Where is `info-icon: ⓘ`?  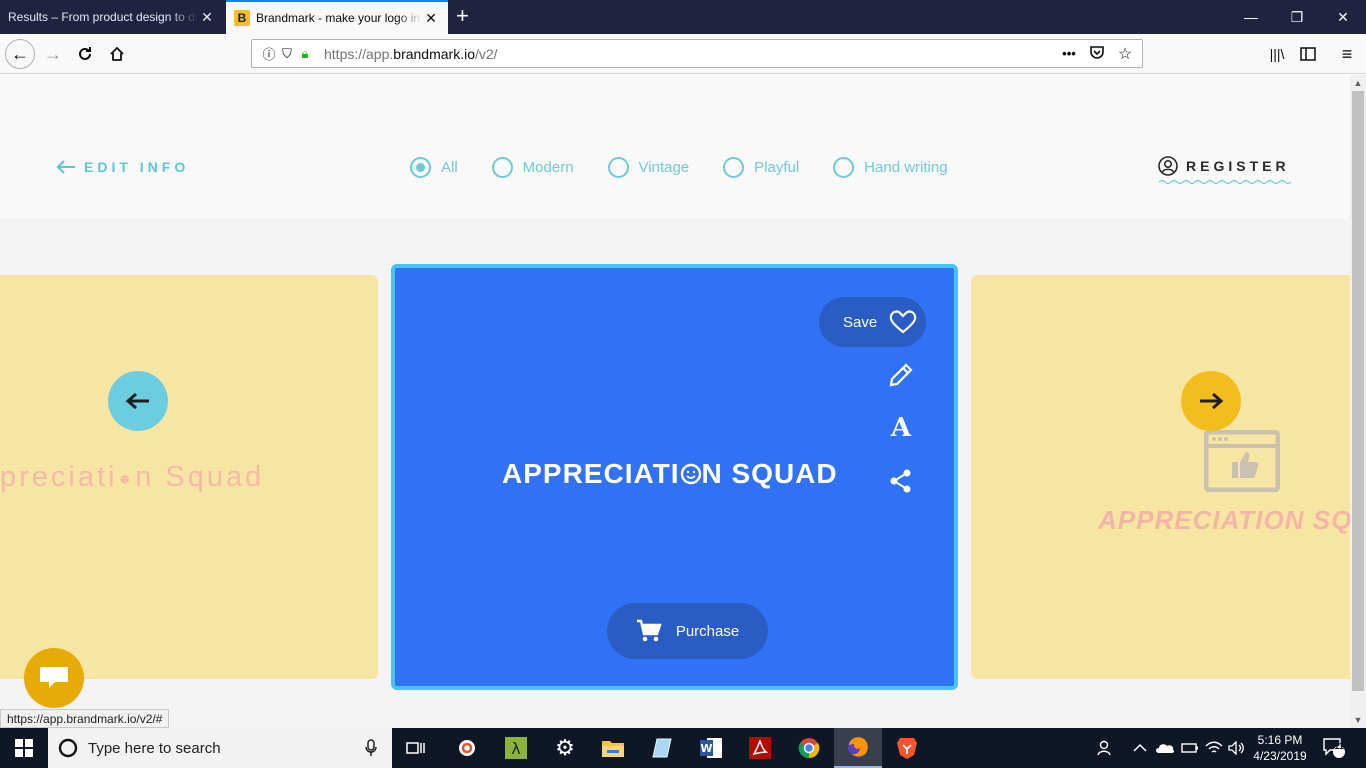 info-icon: ⓘ is located at coordinates (269, 53).